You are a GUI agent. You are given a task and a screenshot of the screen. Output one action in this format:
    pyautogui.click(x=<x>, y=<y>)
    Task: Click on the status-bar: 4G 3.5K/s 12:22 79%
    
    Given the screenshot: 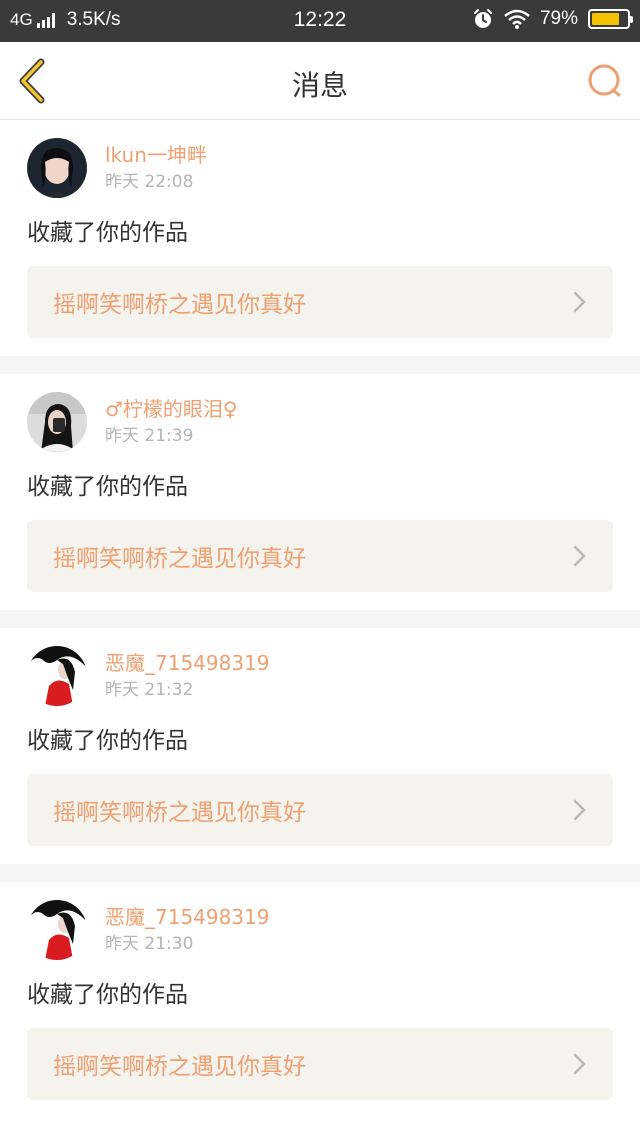 What is the action you would take?
    pyautogui.click(x=320, y=21)
    